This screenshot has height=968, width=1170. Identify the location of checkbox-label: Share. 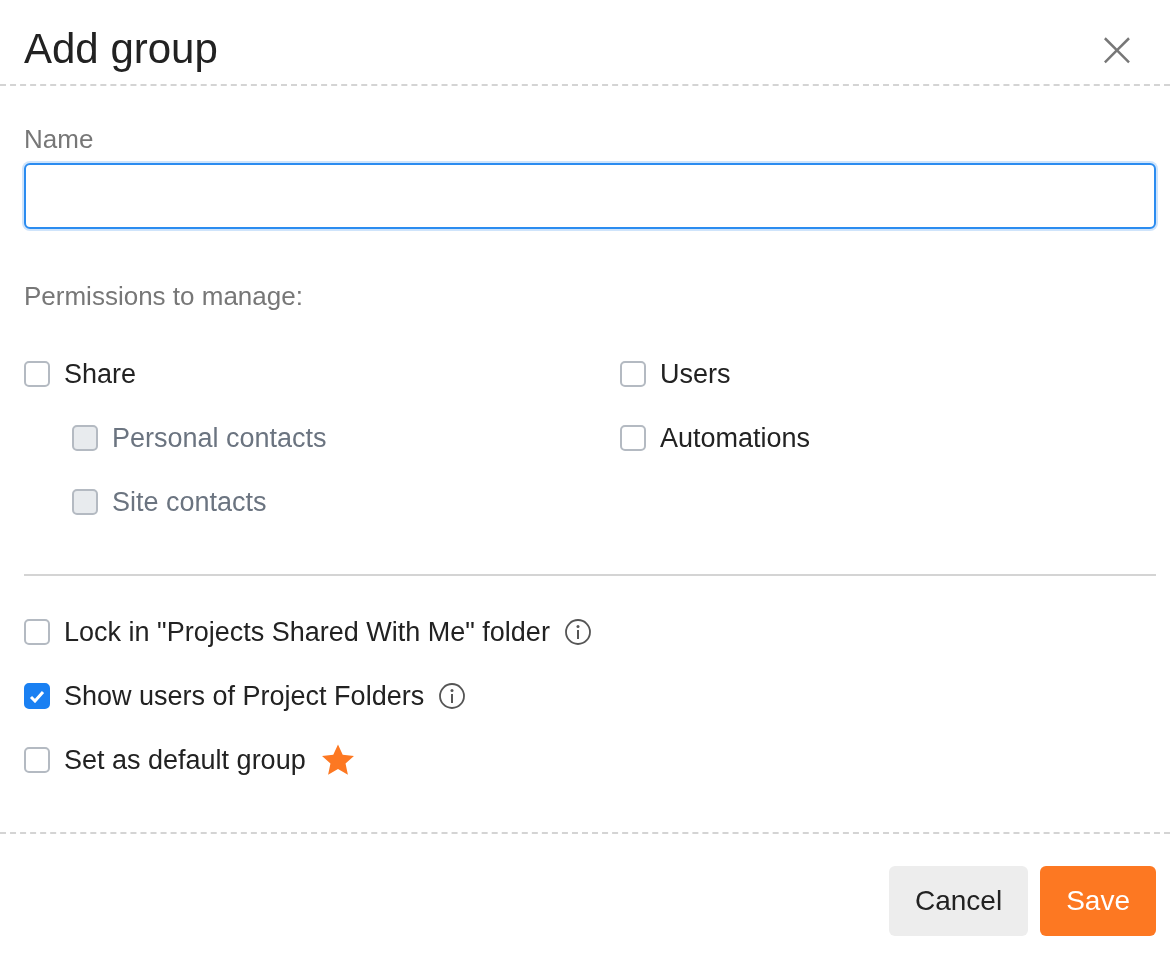
(100, 374).